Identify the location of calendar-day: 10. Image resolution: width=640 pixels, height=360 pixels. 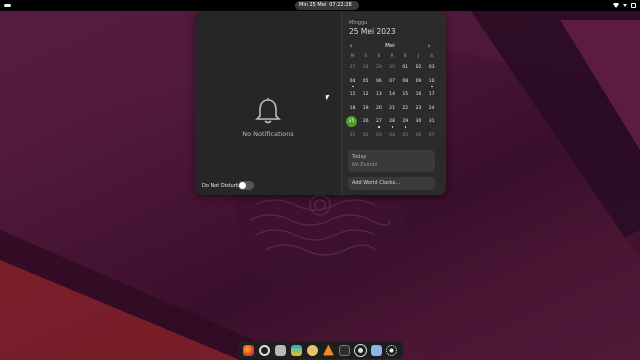
(431, 82).